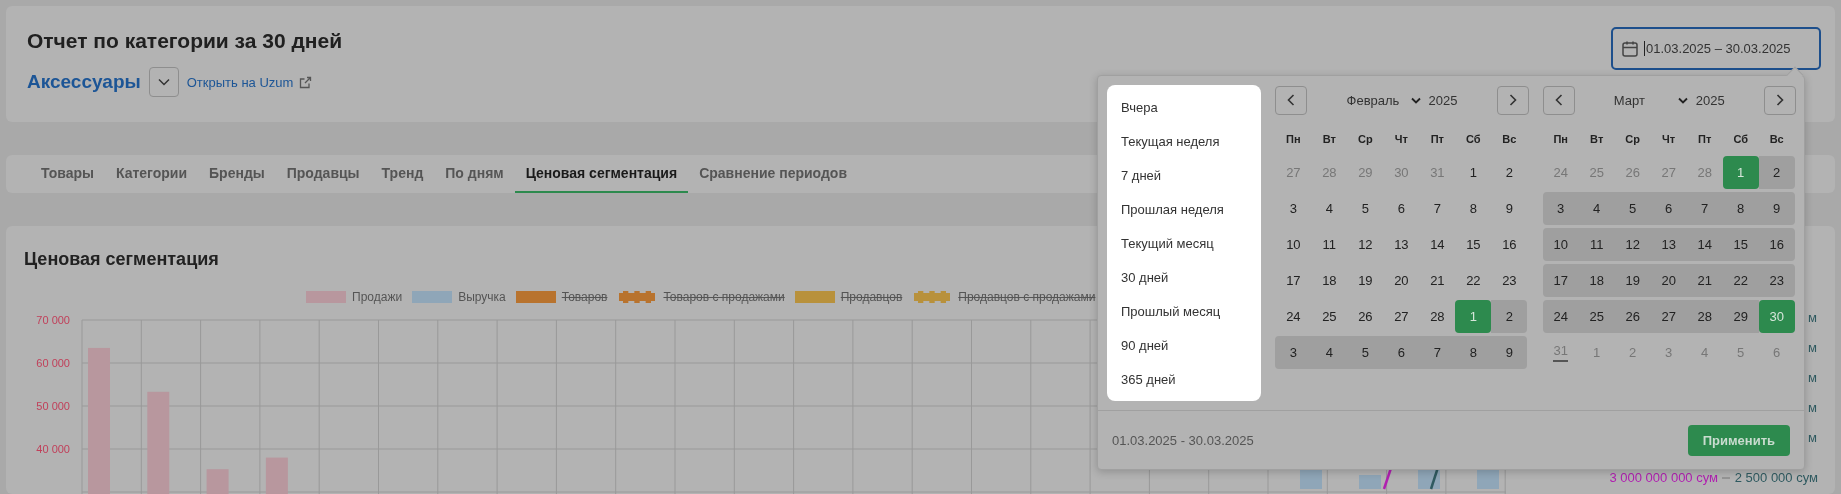 This screenshot has height=494, width=1841. What do you see at coordinates (848, 297) in the screenshot?
I see `legend-item: Продавцов` at bounding box center [848, 297].